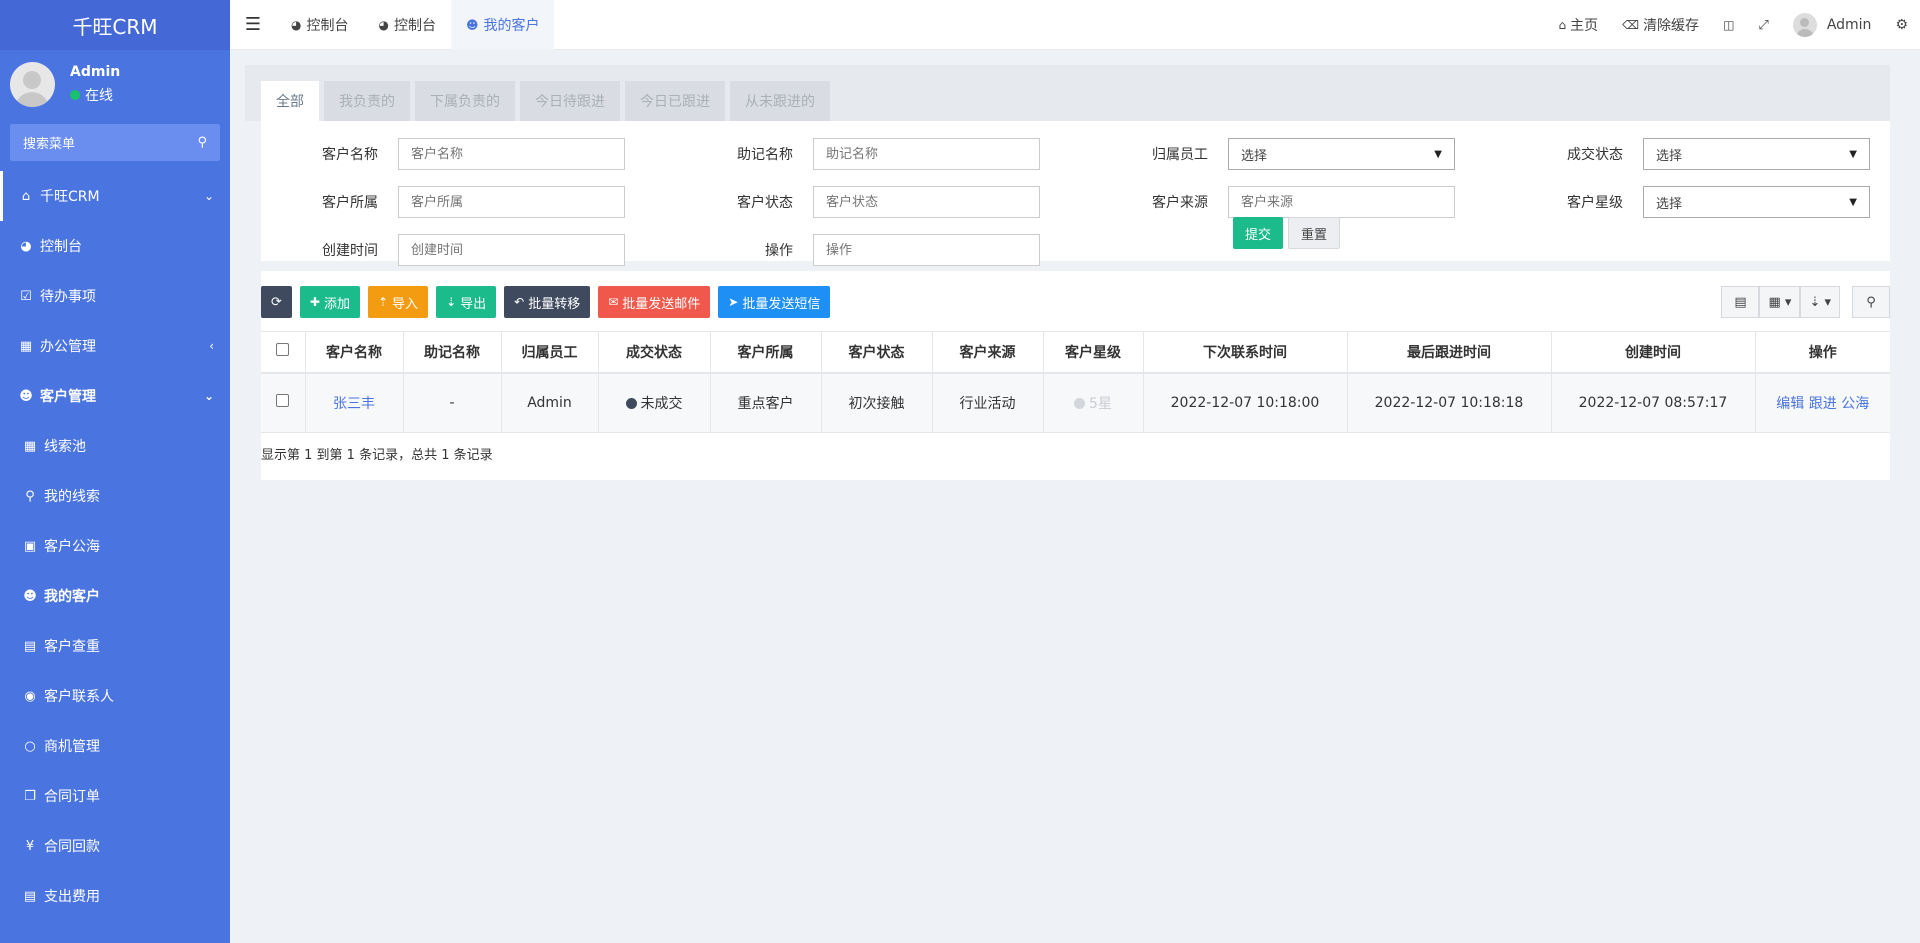 Image resolution: width=1920 pixels, height=943 pixels. Describe the element at coordinates (30, 796) in the screenshot. I see `copy-icon: ❐` at that location.